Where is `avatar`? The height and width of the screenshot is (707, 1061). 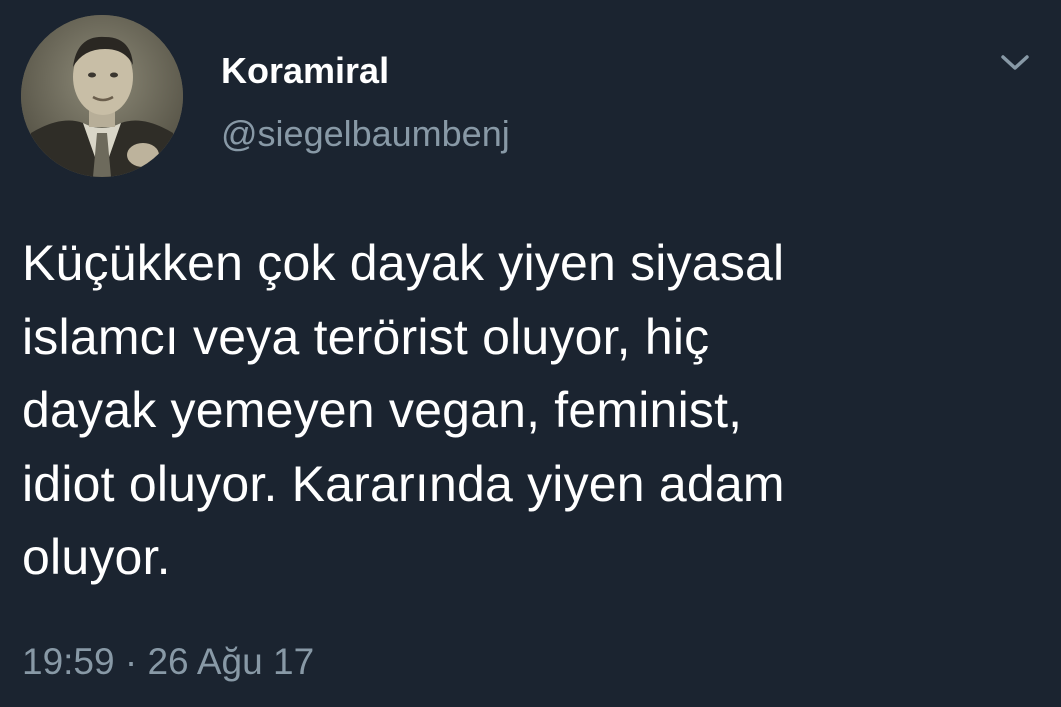 avatar is located at coordinates (102, 96).